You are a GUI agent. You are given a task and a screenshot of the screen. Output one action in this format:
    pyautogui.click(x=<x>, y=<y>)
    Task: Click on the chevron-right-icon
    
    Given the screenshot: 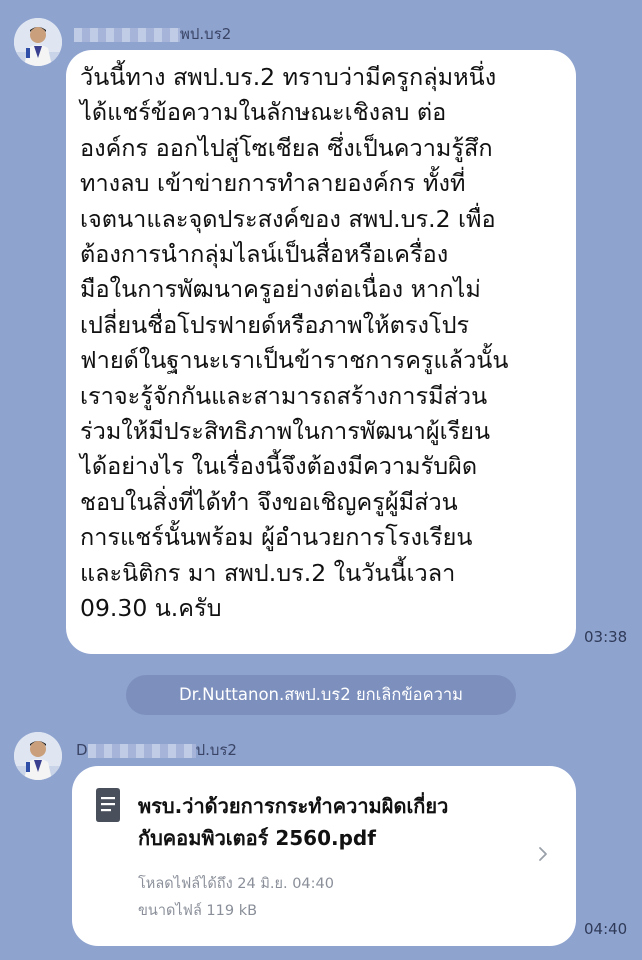 What is the action you would take?
    pyautogui.click(x=543, y=856)
    